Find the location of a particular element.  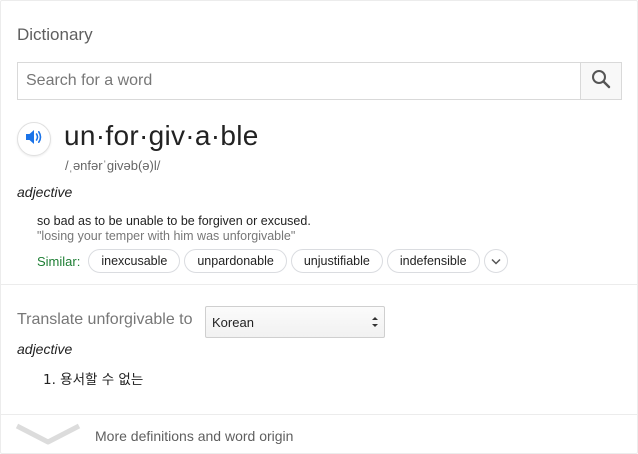

translation-part-of-speech: adjective is located at coordinates (45, 349).